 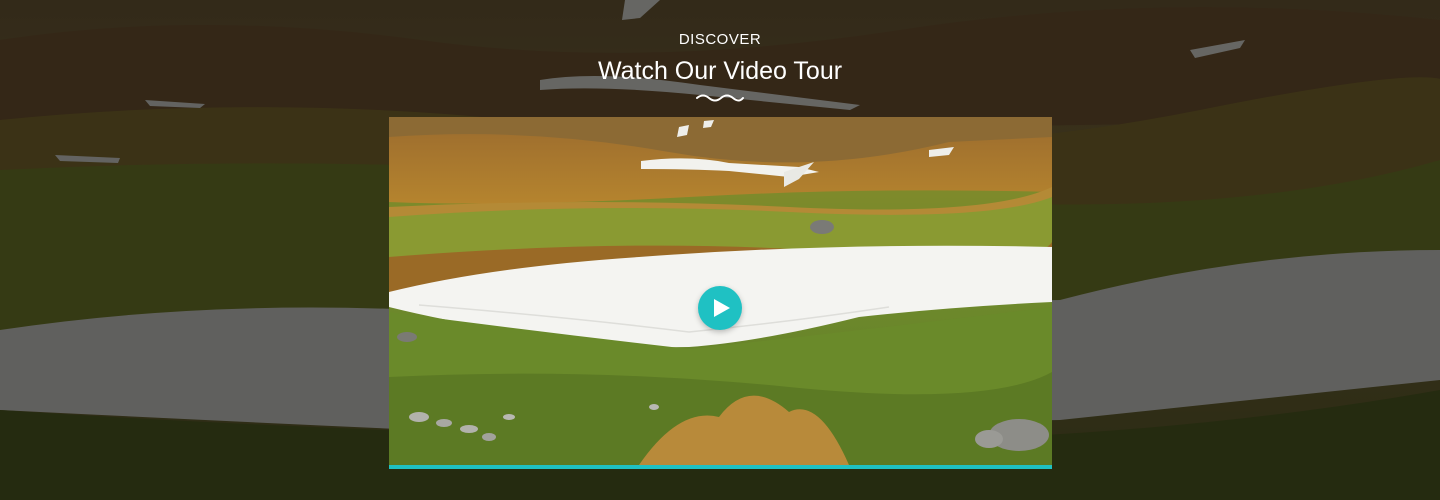 I want to click on section-title: Watch Our Video Tour, so click(x=720, y=71).